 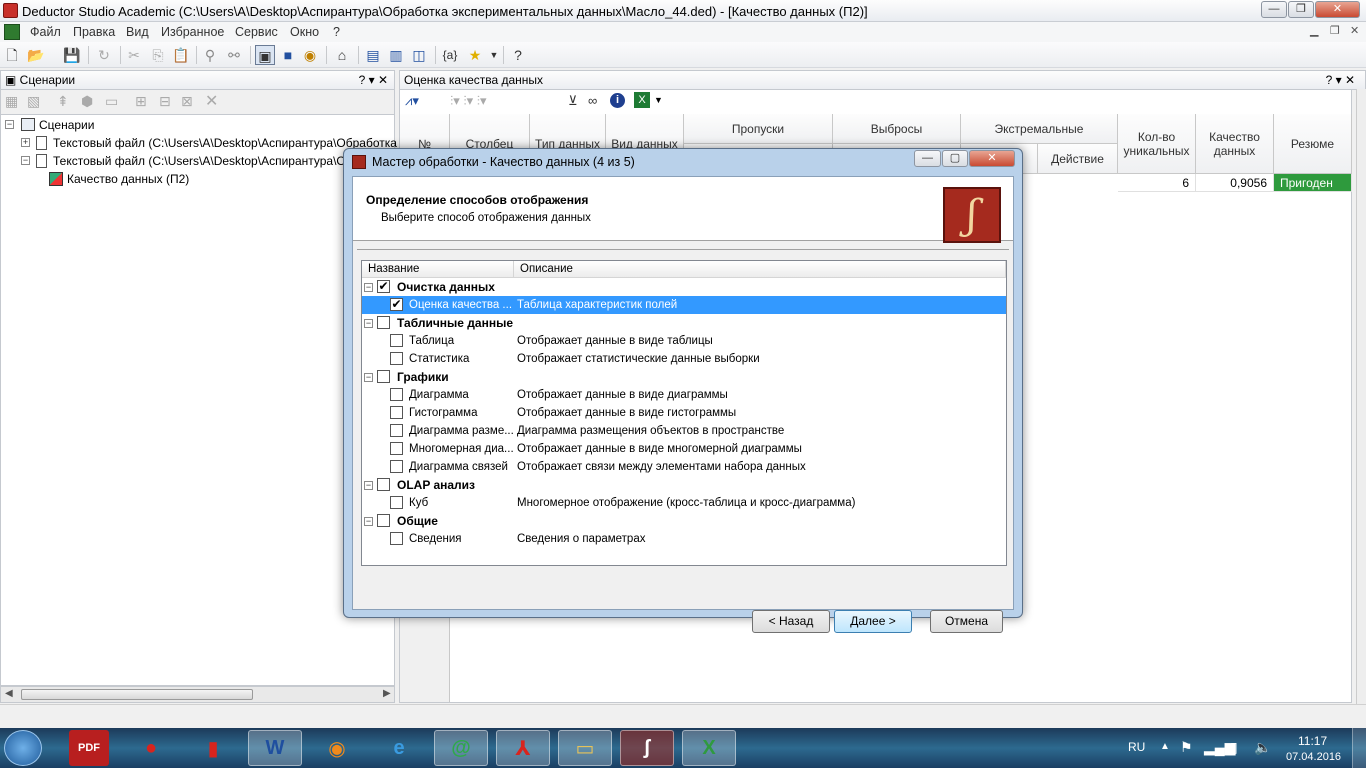 What do you see at coordinates (111, 101) in the screenshot?
I see `view-icon: ▭` at bounding box center [111, 101].